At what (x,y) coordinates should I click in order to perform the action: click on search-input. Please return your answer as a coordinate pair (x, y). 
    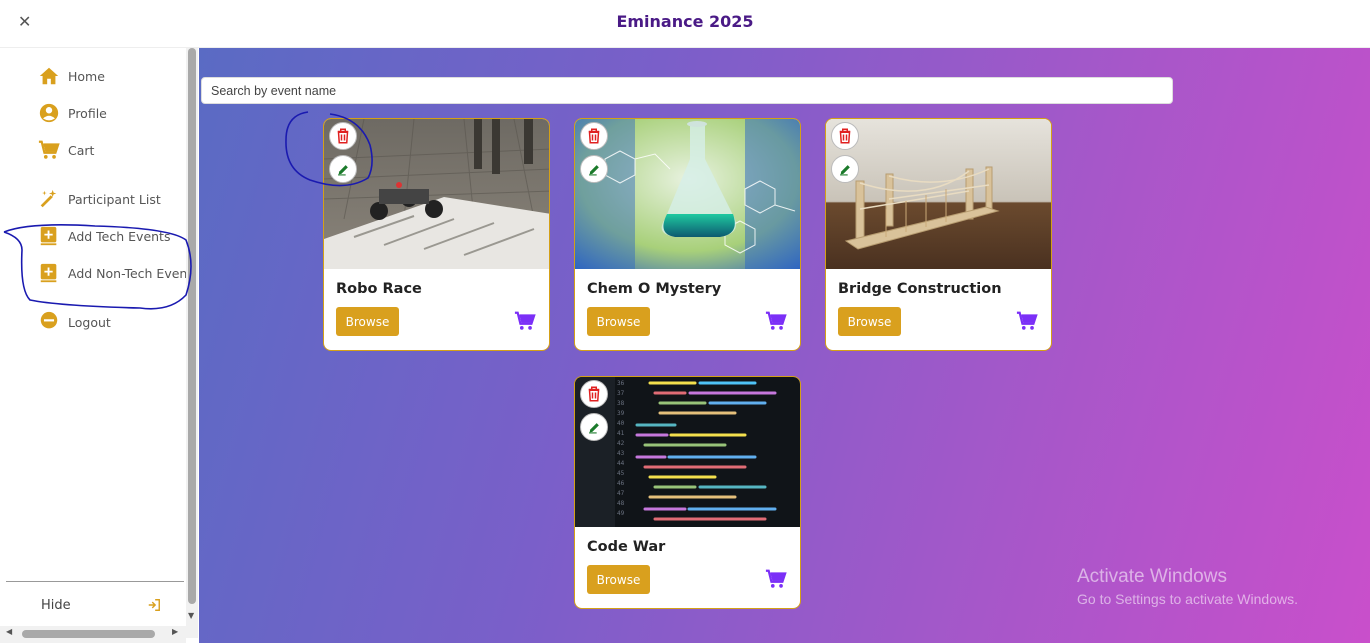
    Looking at the image, I should click on (687, 90).